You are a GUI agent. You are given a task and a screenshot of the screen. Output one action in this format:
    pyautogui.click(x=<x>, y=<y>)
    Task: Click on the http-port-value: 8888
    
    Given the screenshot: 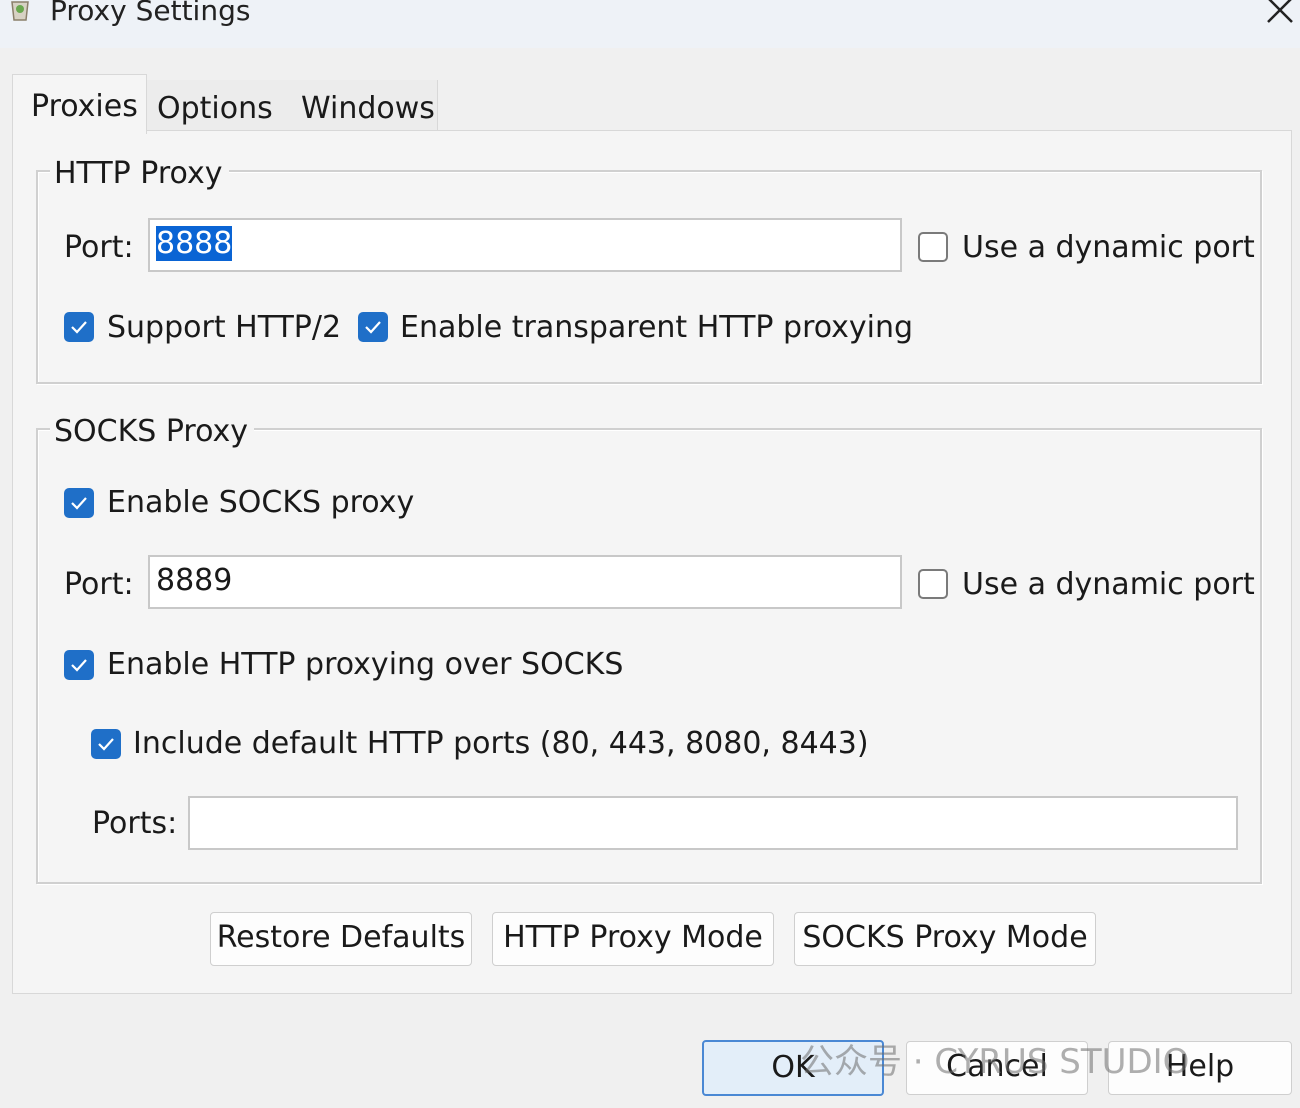 What is the action you would take?
    pyautogui.click(x=194, y=243)
    